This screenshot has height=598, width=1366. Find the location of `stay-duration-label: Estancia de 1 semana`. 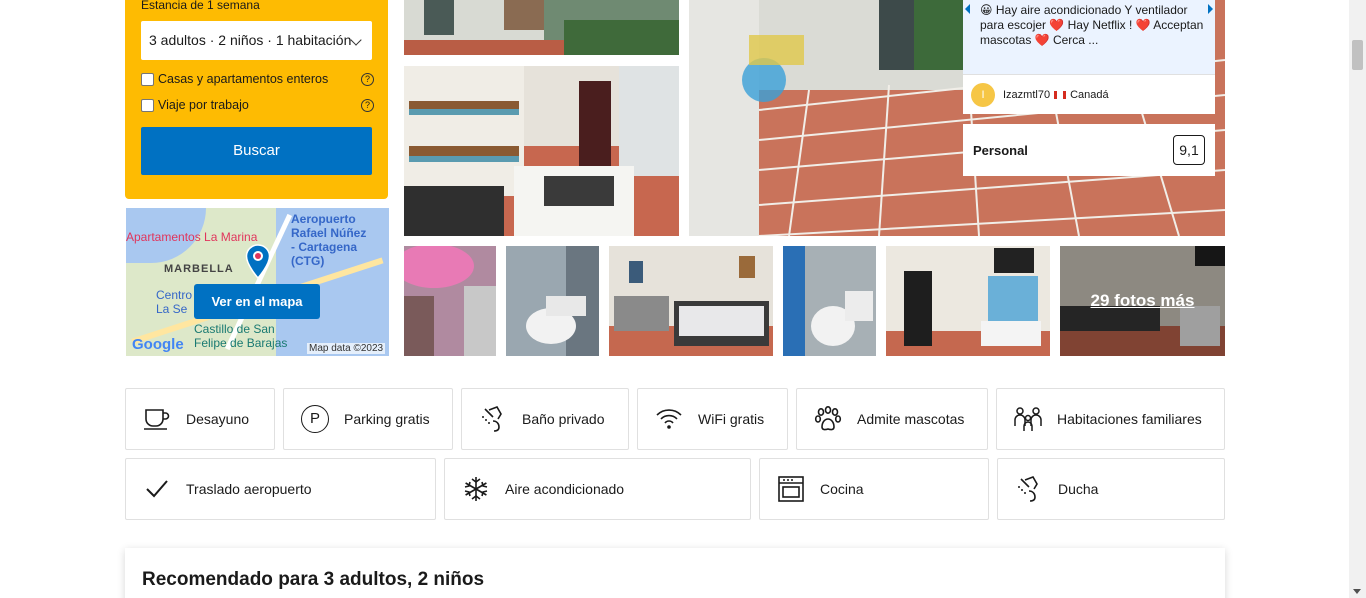

stay-duration-label: Estancia de 1 semana is located at coordinates (200, 6).